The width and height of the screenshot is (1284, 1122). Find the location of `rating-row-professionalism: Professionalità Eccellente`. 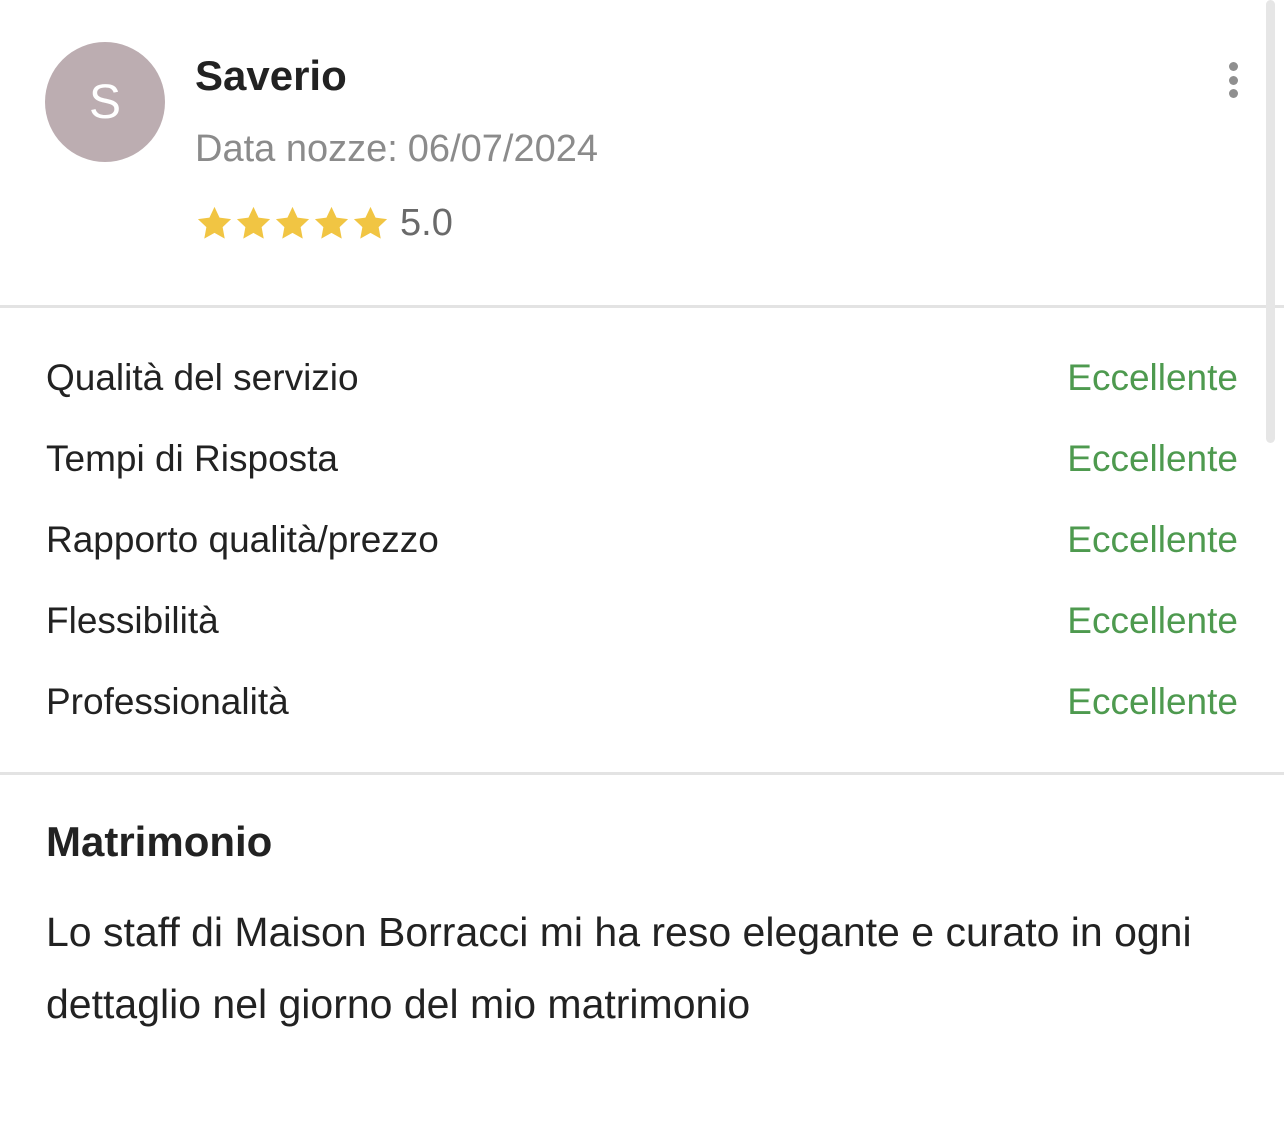

rating-row-professionalism: Professionalità Eccellente is located at coordinates (642, 701).